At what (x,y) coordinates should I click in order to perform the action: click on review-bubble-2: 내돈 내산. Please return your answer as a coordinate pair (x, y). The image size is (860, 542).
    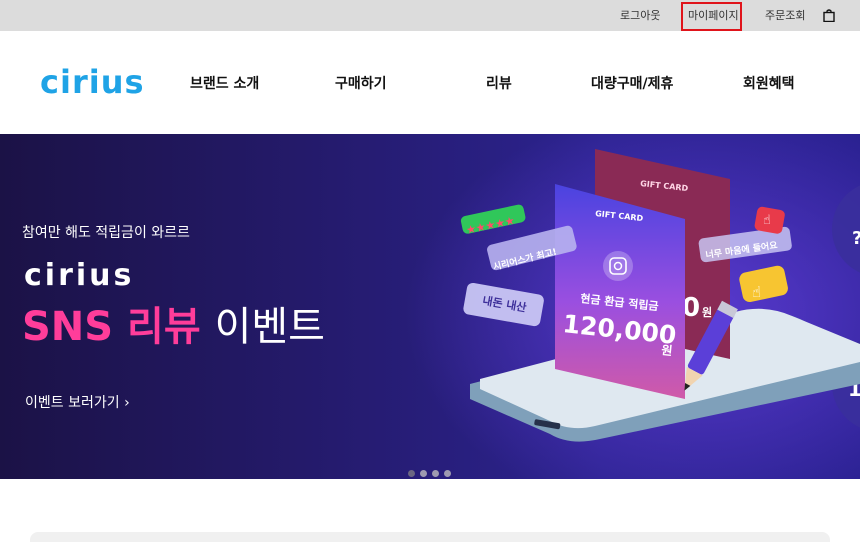
    Looking at the image, I should click on (503, 304).